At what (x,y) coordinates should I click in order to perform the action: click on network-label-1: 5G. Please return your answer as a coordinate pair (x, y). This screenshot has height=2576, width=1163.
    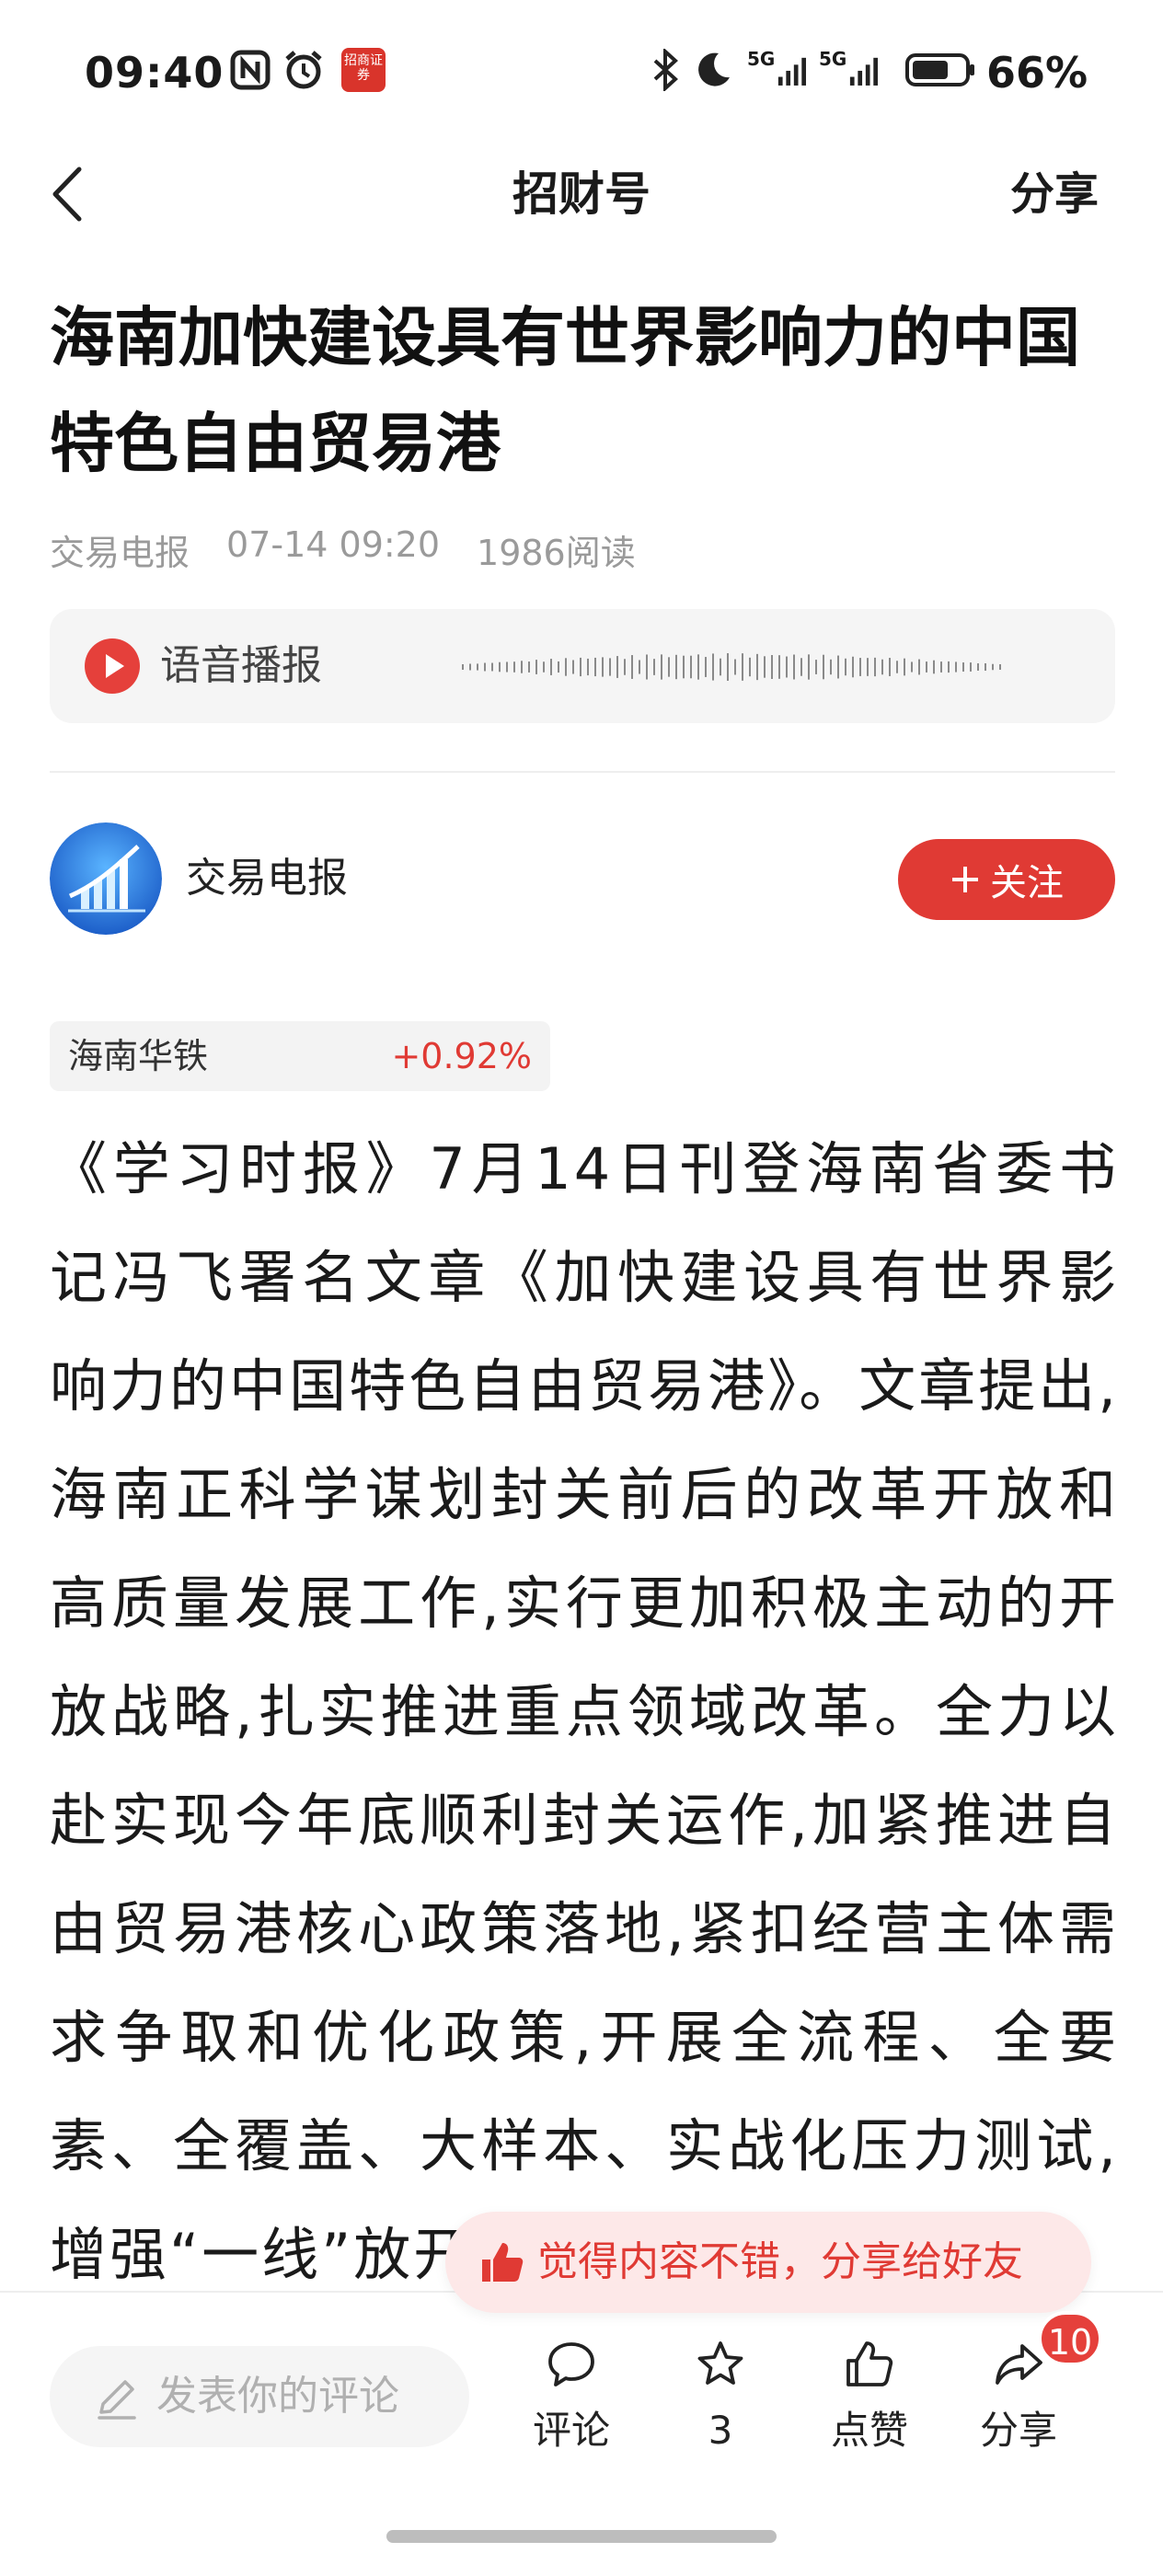
    Looking at the image, I should click on (761, 59).